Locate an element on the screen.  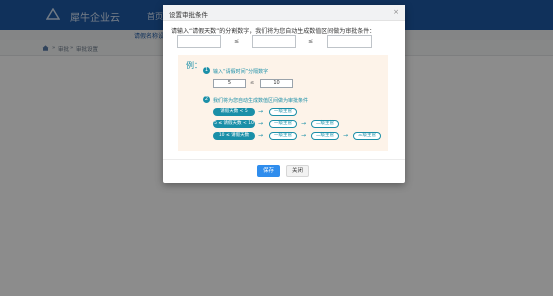
step-text: 输入“请假时间”分隔数字 is located at coordinates (241, 72).